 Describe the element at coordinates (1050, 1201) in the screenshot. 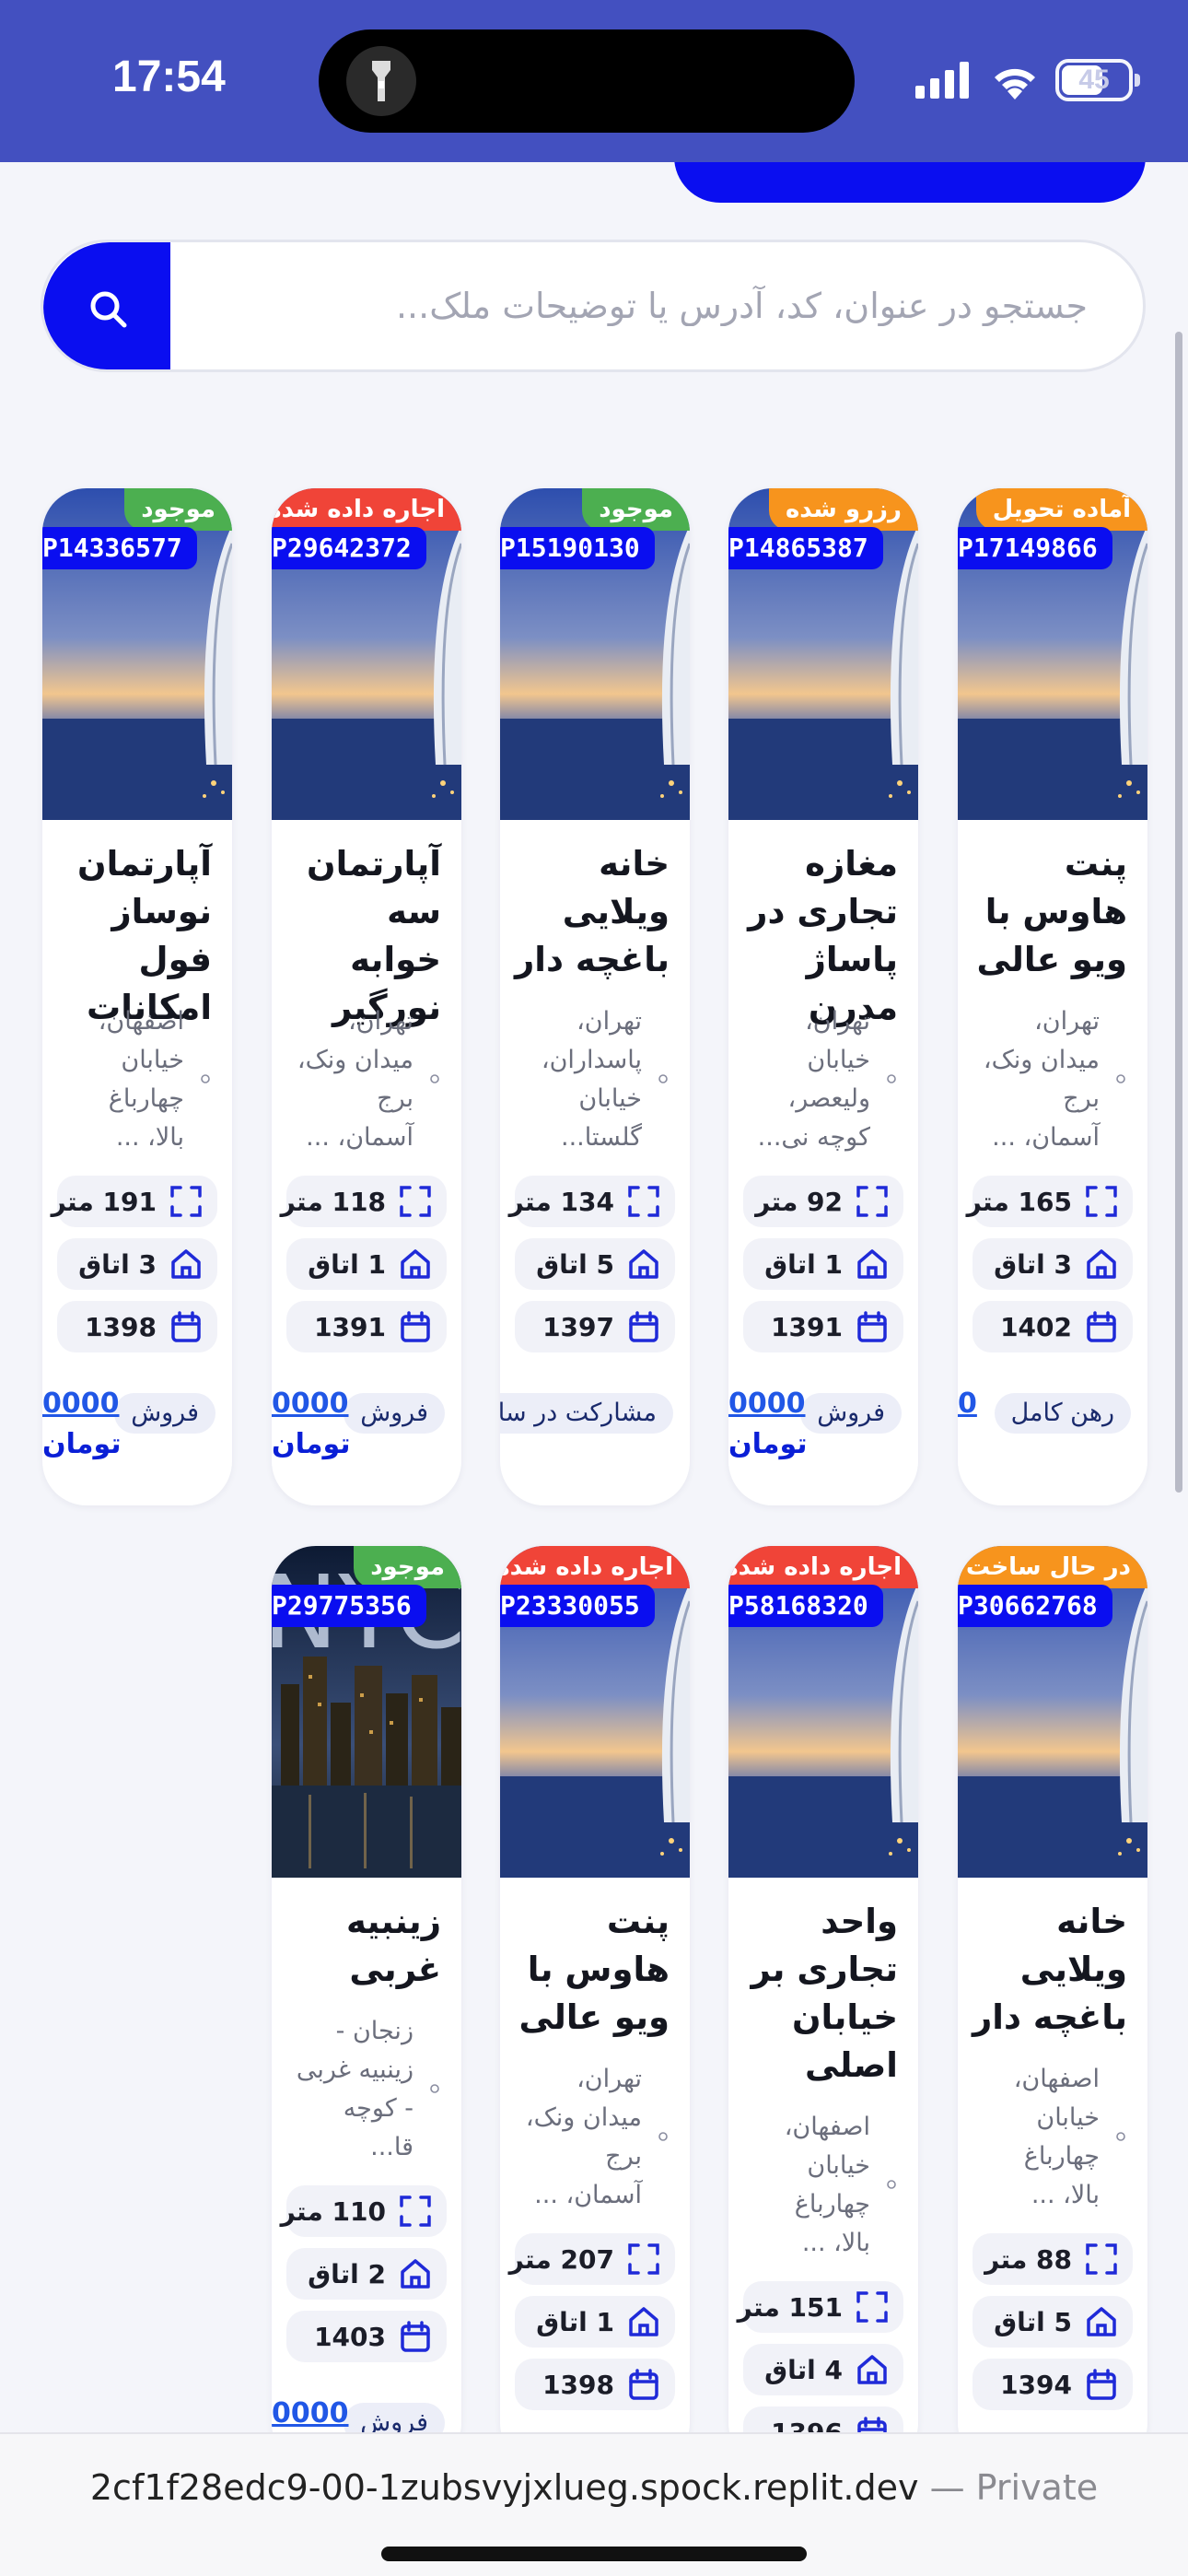

I see `area-chip: 165 متر` at that location.